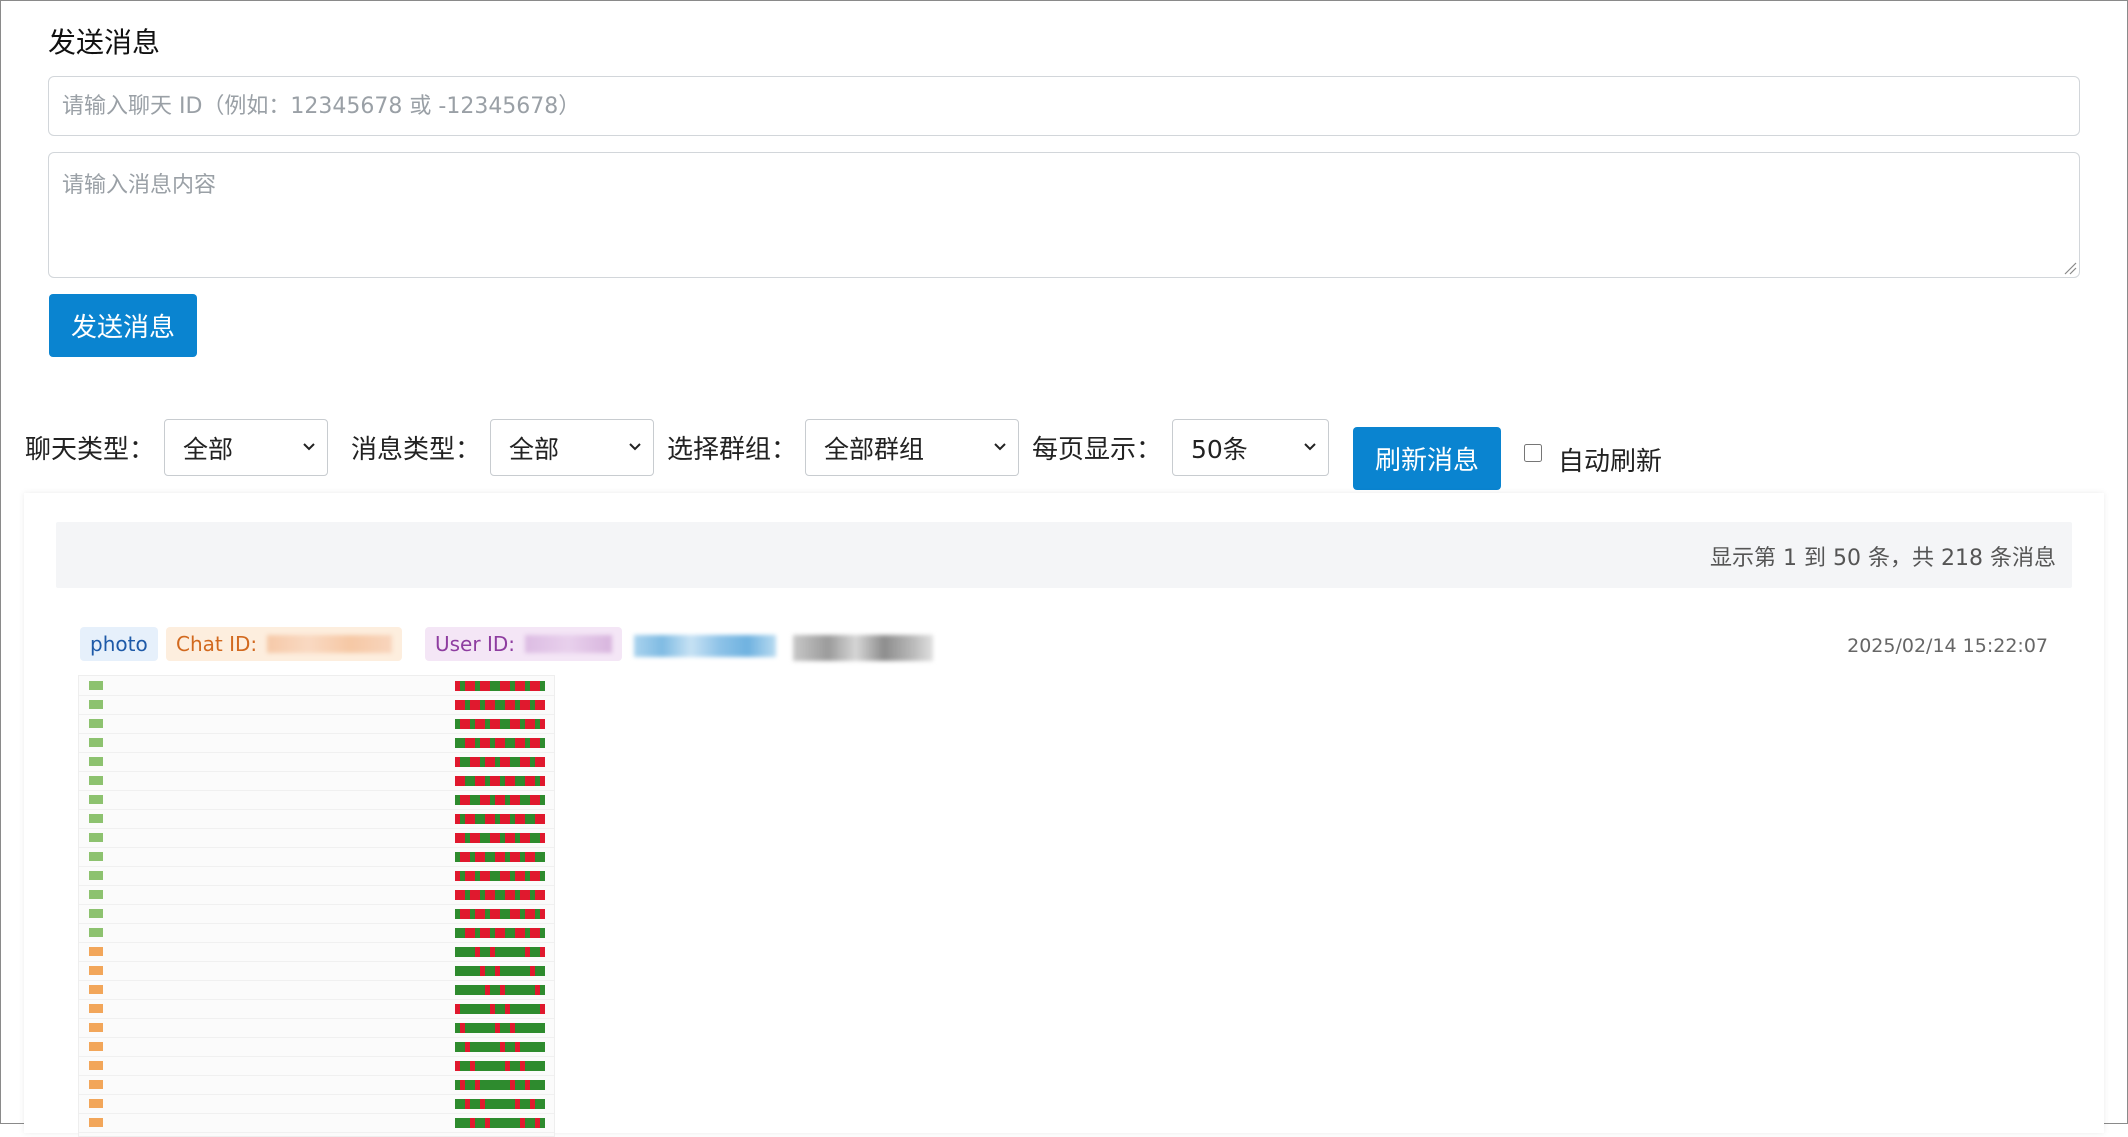  I want to click on auto-refresh-input, so click(1533, 453).